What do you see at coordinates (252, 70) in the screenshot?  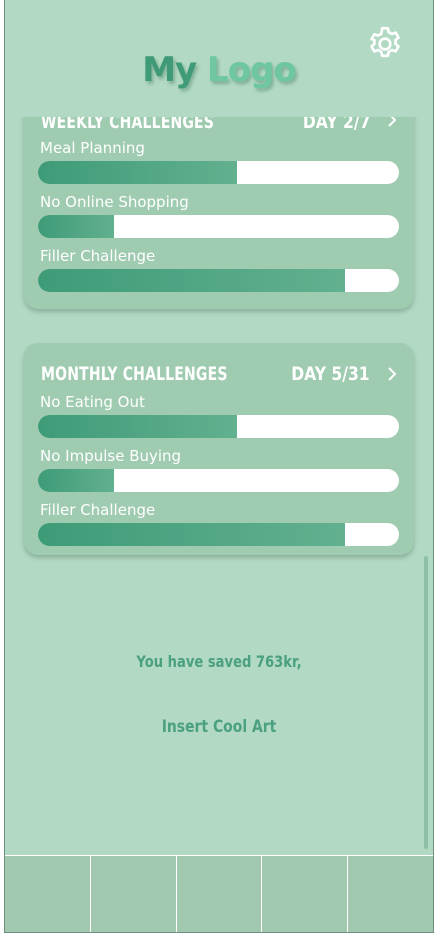 I see `logo-text-logo: Logo` at bounding box center [252, 70].